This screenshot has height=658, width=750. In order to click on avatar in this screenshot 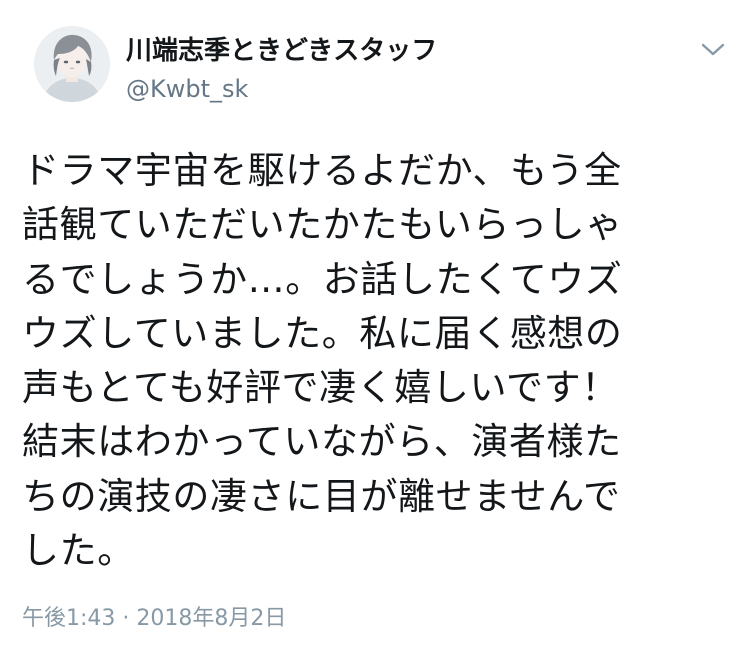, I will do `click(72, 64)`.